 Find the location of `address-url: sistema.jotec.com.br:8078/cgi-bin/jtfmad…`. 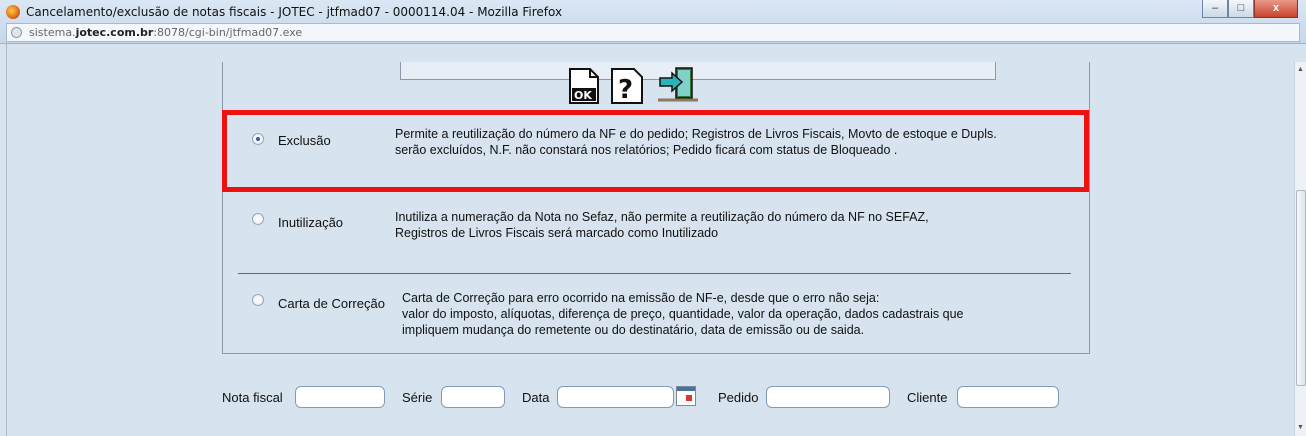

address-url: sistema.jotec.com.br:8078/cgi-bin/jtfmad… is located at coordinates (166, 32).